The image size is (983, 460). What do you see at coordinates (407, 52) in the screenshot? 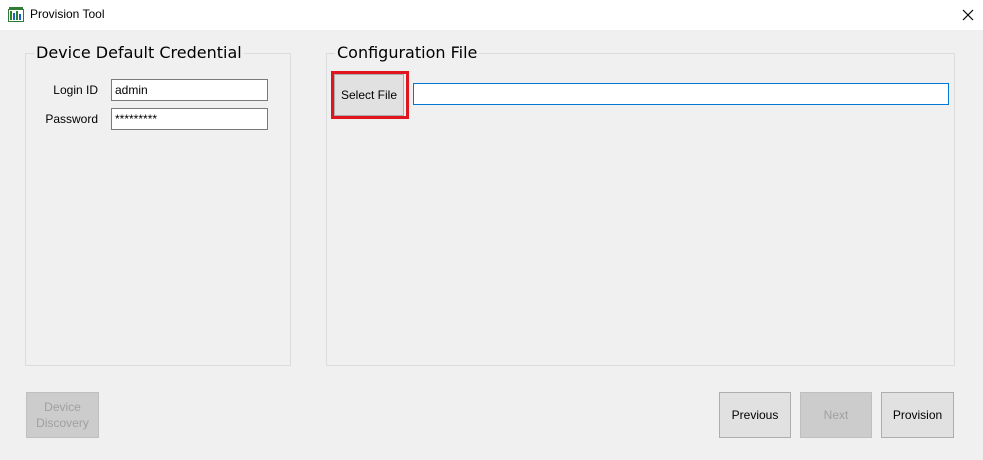
I see `config-group-title: Configuration File` at bounding box center [407, 52].